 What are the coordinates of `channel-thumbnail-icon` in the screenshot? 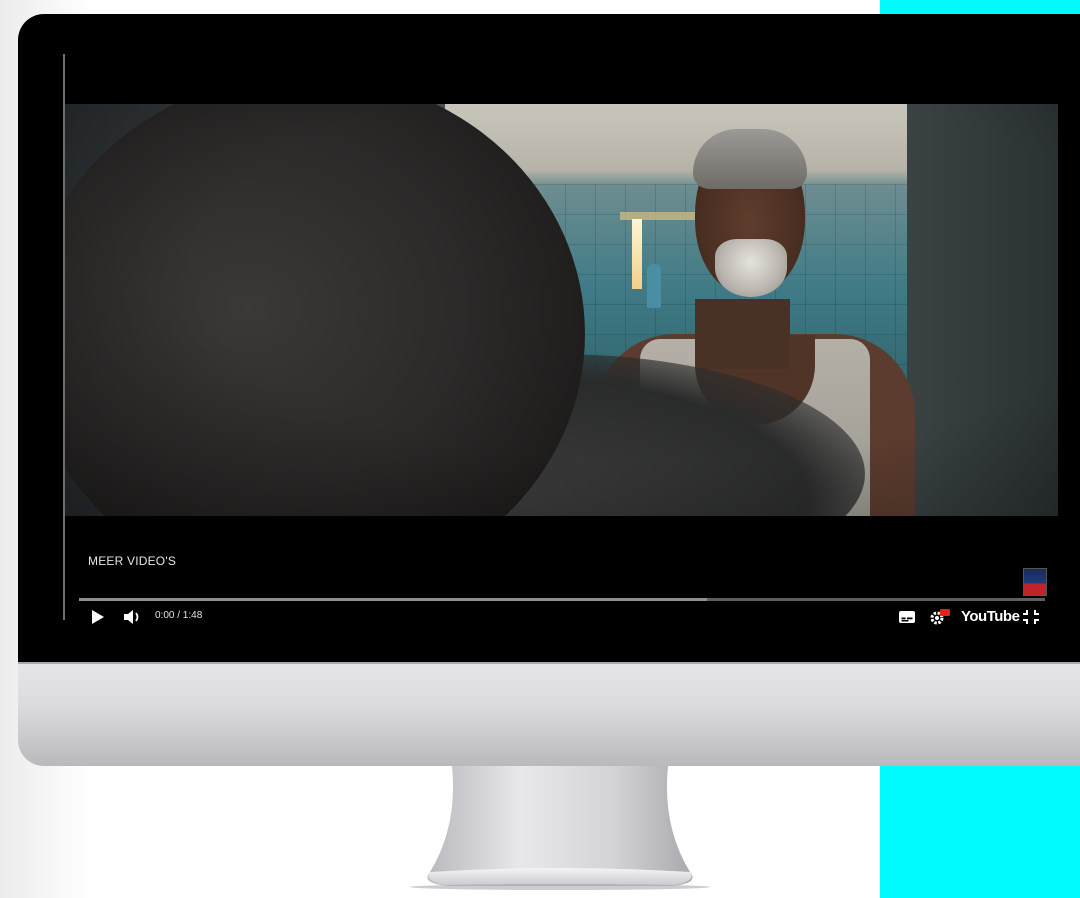 It's located at (1035, 582).